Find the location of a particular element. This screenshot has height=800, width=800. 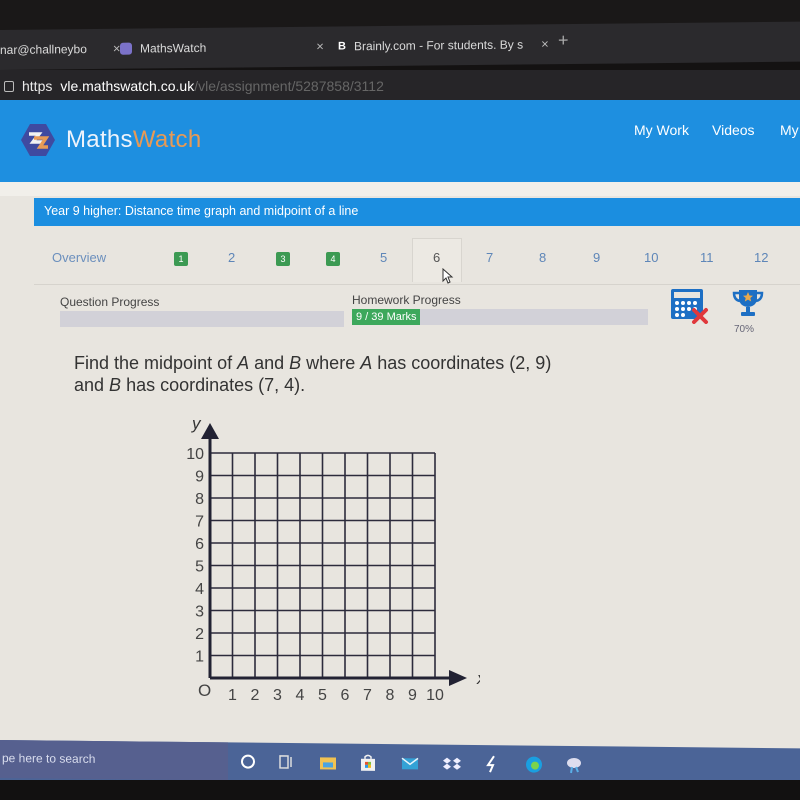

browser-tab-active: MathsWatch × is located at coordinates (222, 47).